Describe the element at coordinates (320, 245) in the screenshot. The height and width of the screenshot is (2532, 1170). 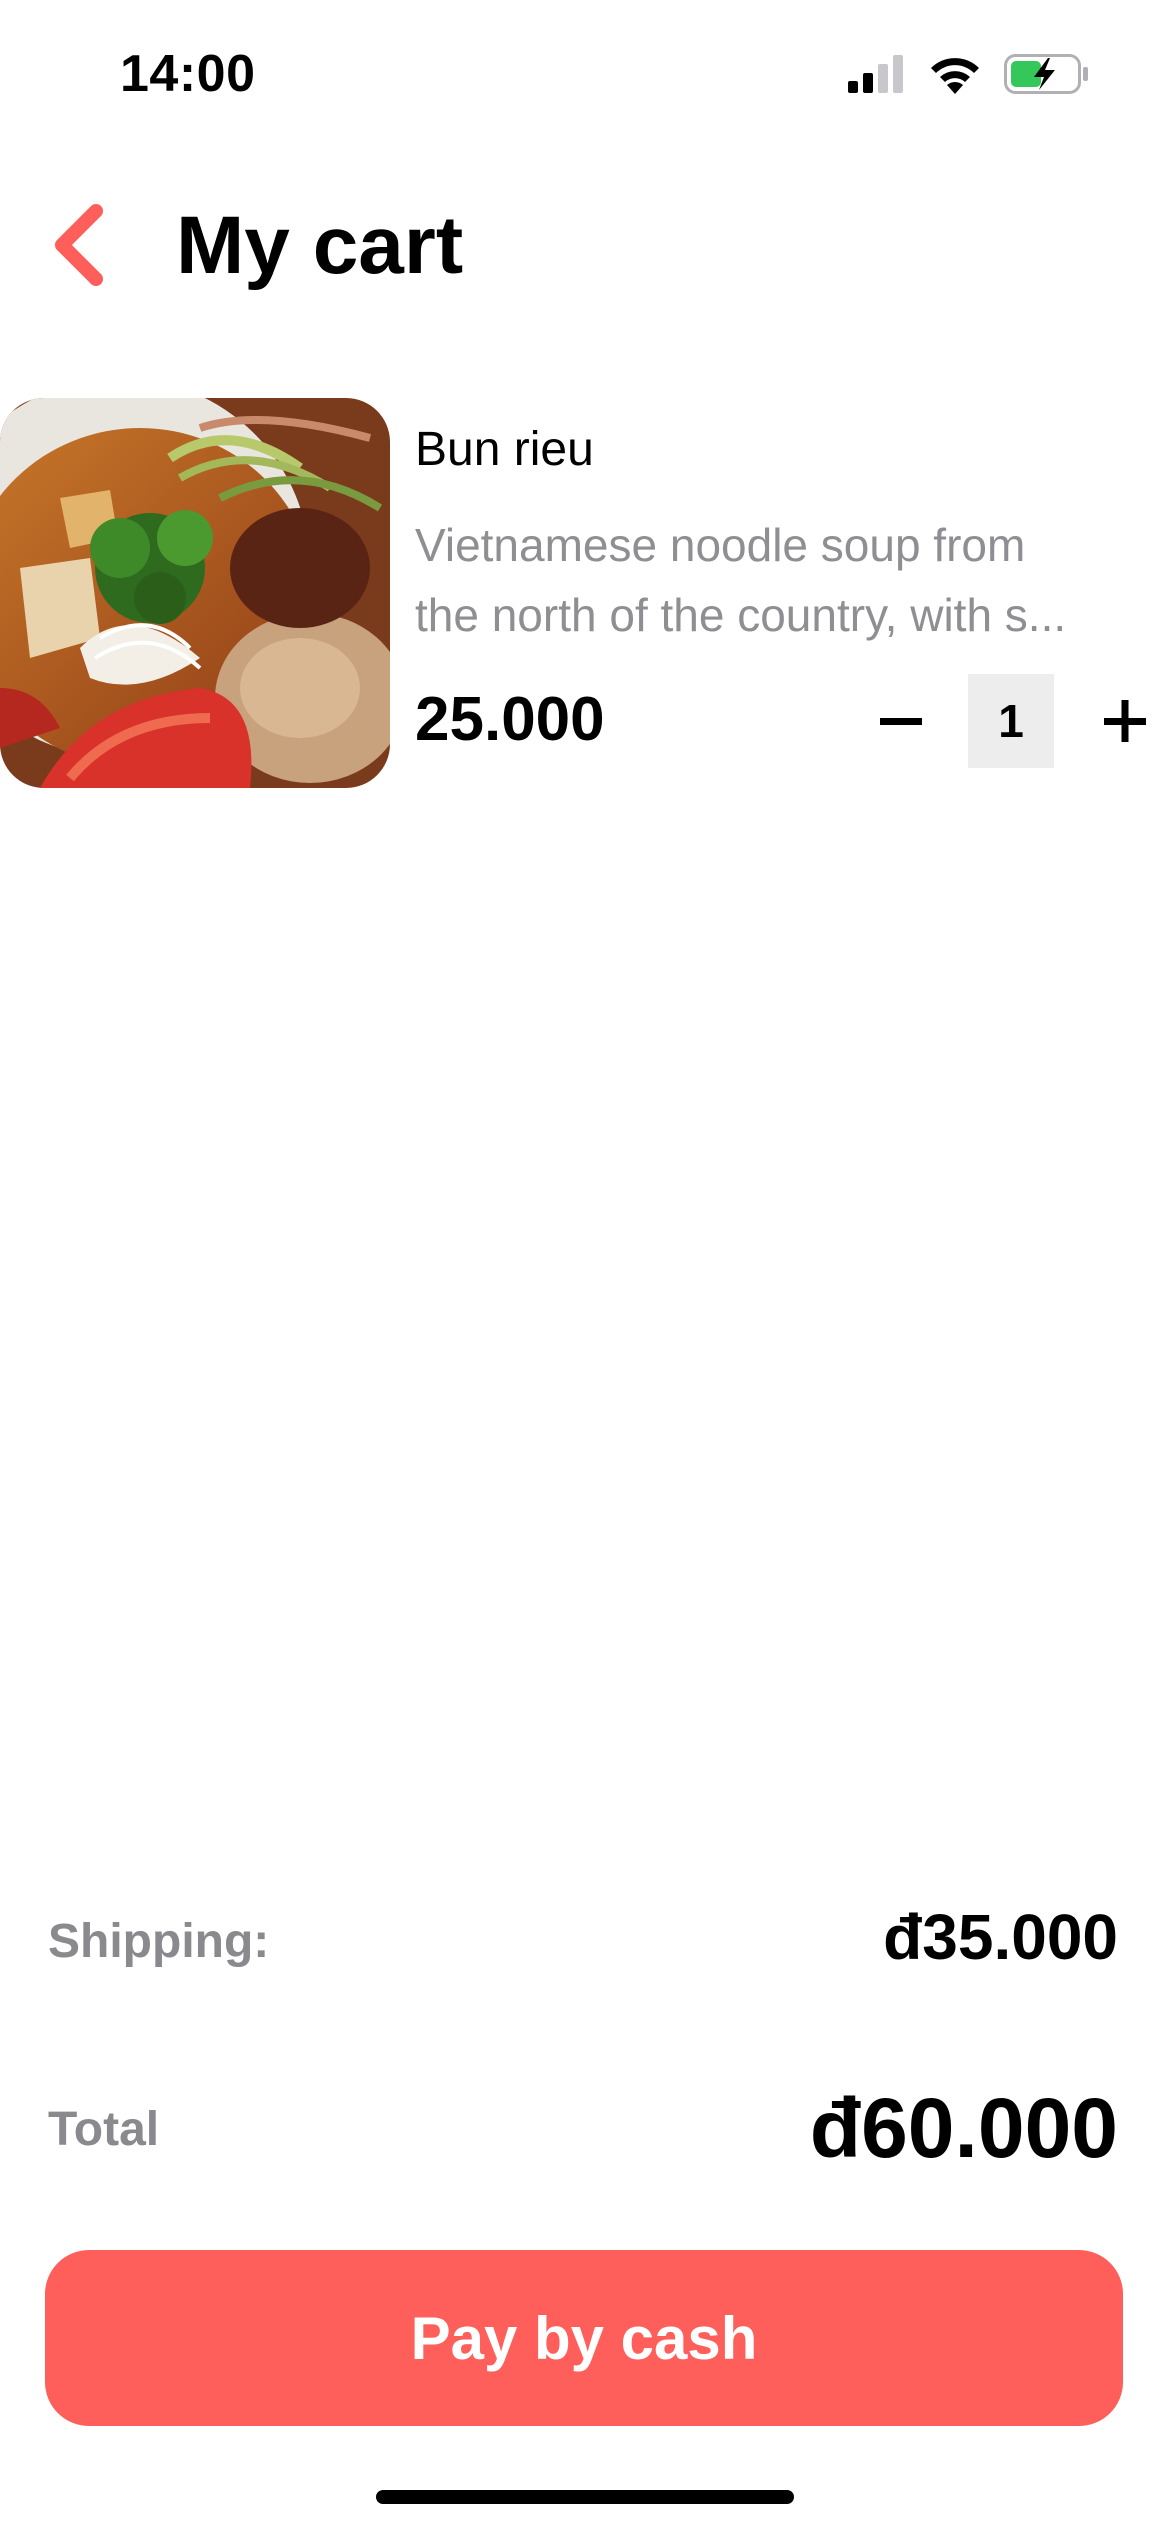
I see `page-title: My cart` at that location.